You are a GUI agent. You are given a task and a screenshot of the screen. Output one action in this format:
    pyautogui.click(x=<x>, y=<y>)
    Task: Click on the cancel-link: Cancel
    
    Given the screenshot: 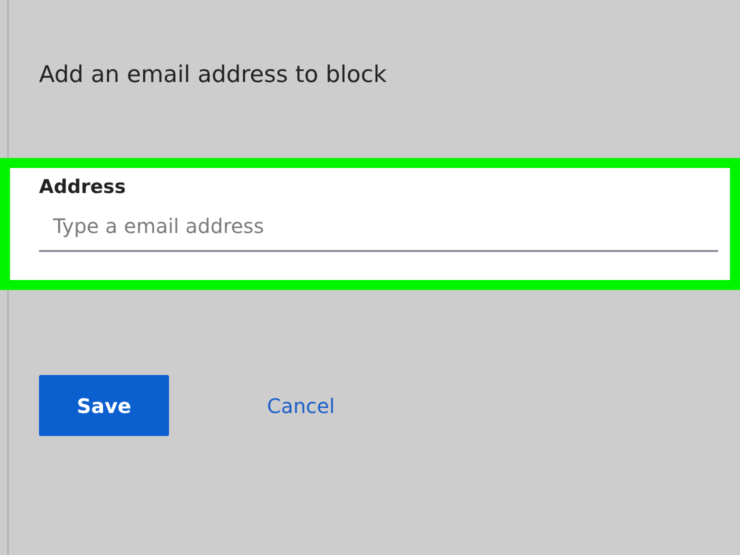 What is the action you would take?
    pyautogui.click(x=301, y=406)
    